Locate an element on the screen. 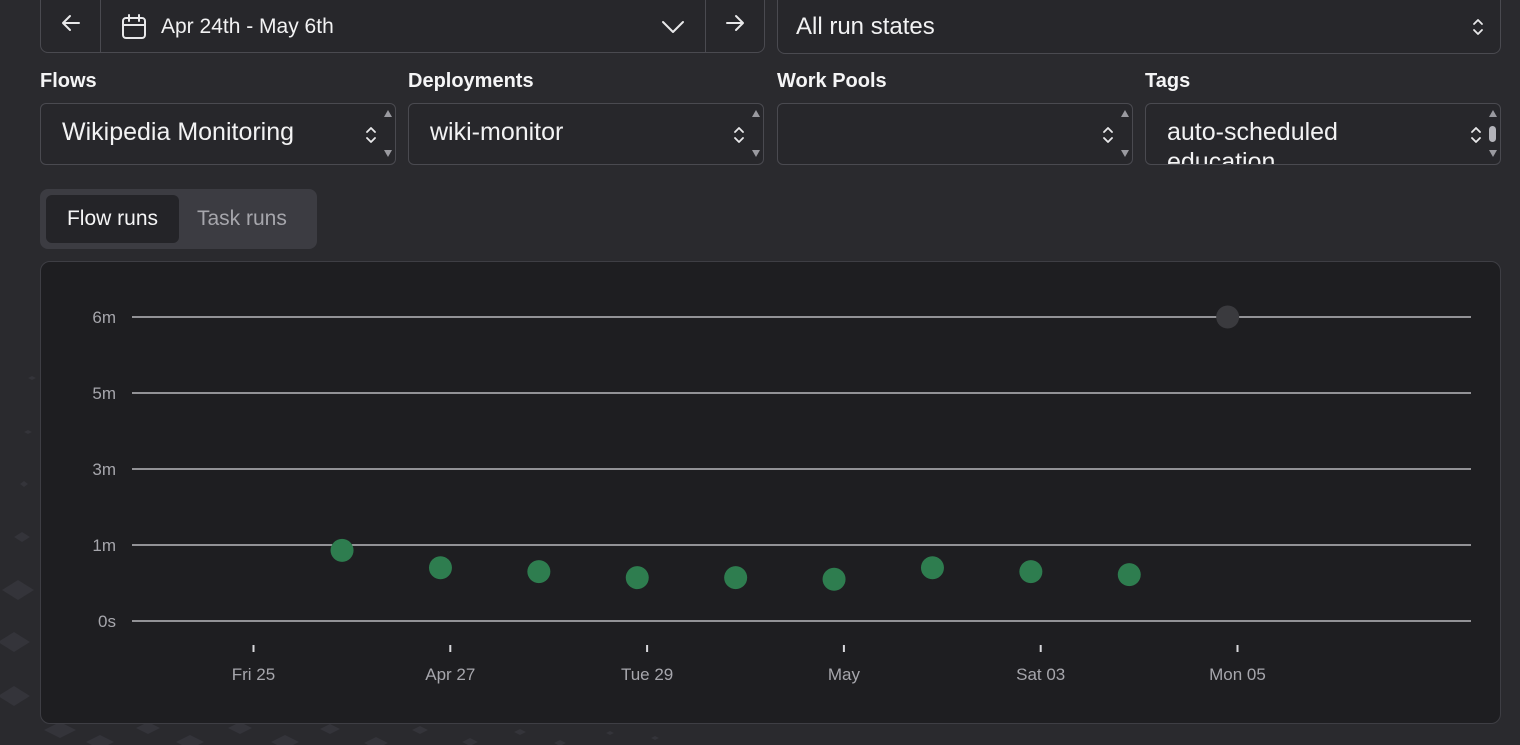 This screenshot has width=1520, height=745. x-tick-label: May is located at coordinates (844, 674).